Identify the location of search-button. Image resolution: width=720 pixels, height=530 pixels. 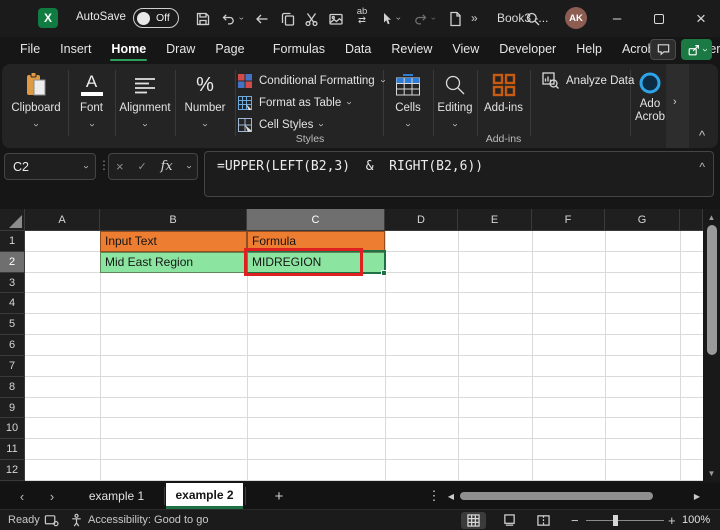
(533, 19).